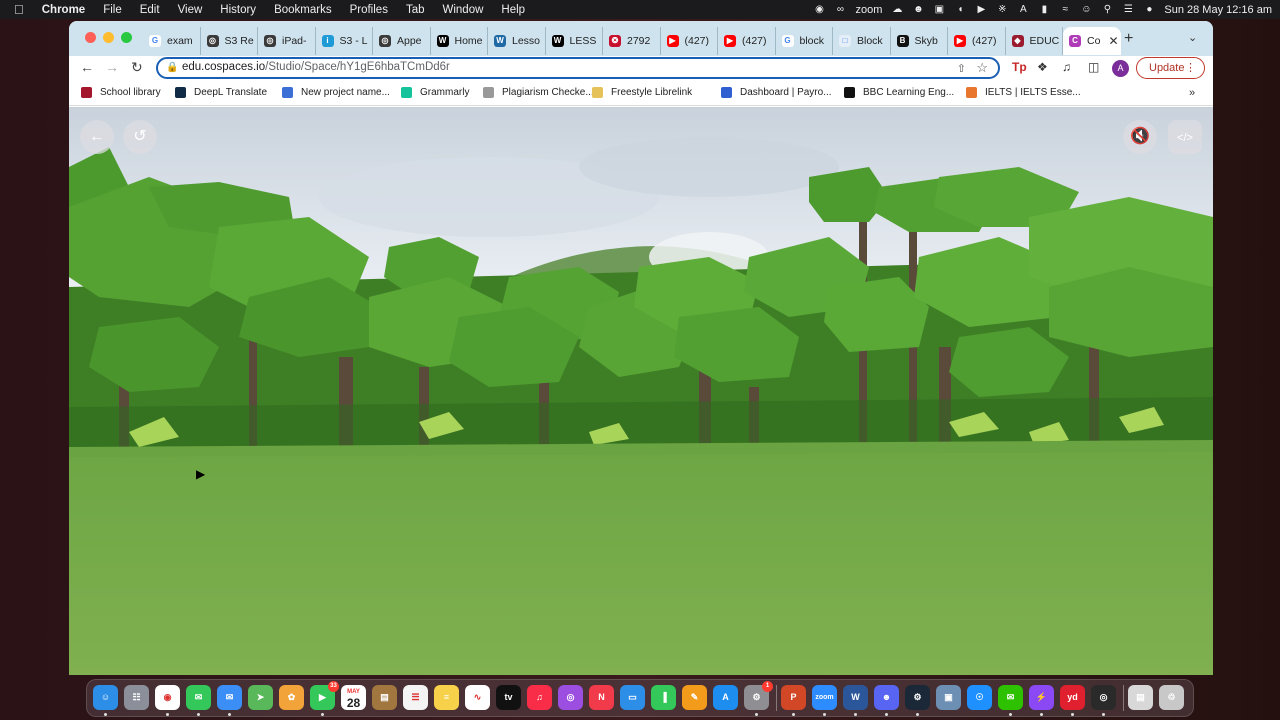 Image resolution: width=1280 pixels, height=720 pixels. What do you see at coordinates (105, 697) in the screenshot?
I see `finder-icon: ☺` at bounding box center [105, 697].